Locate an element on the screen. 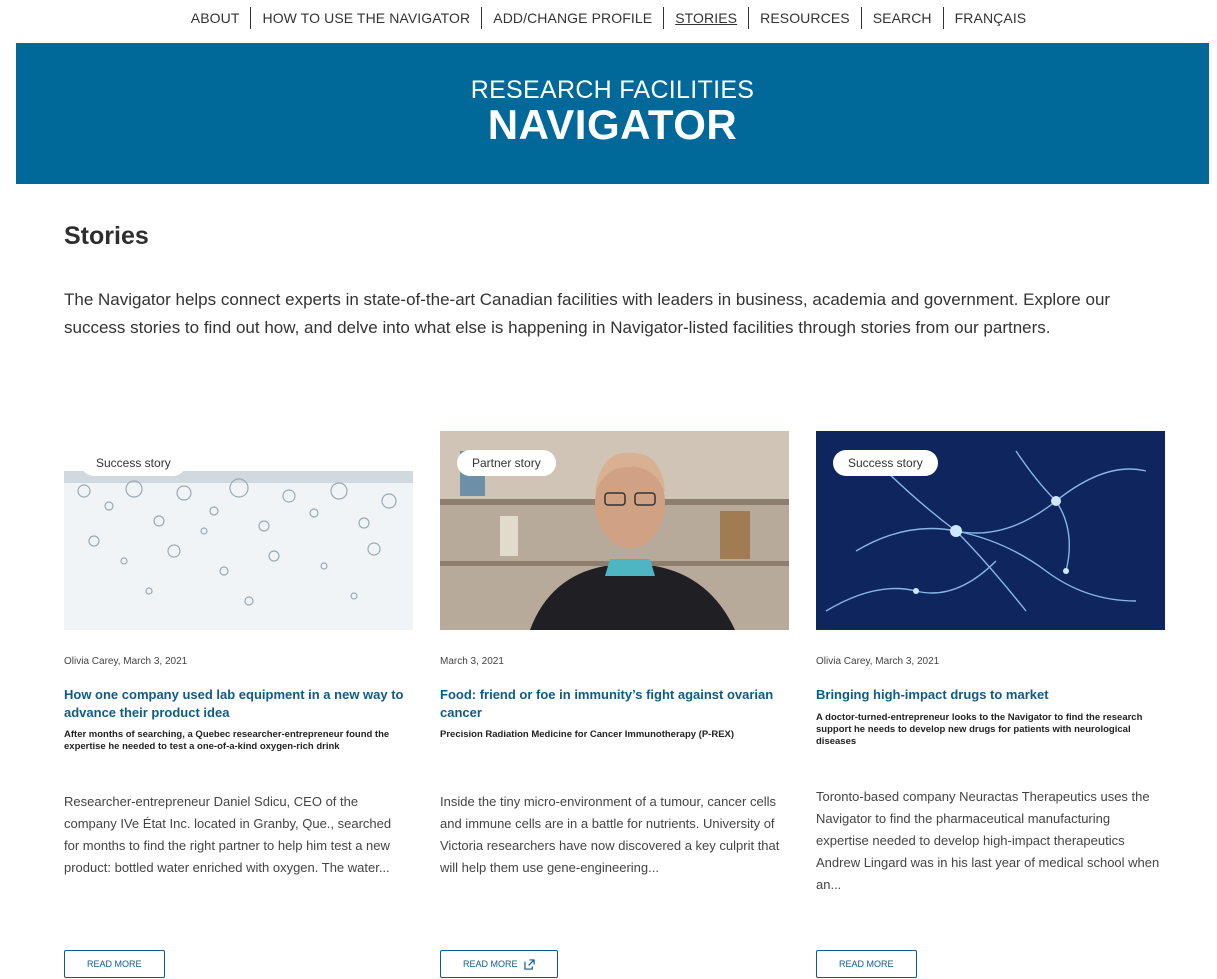  external-link-icon is located at coordinates (529, 964).